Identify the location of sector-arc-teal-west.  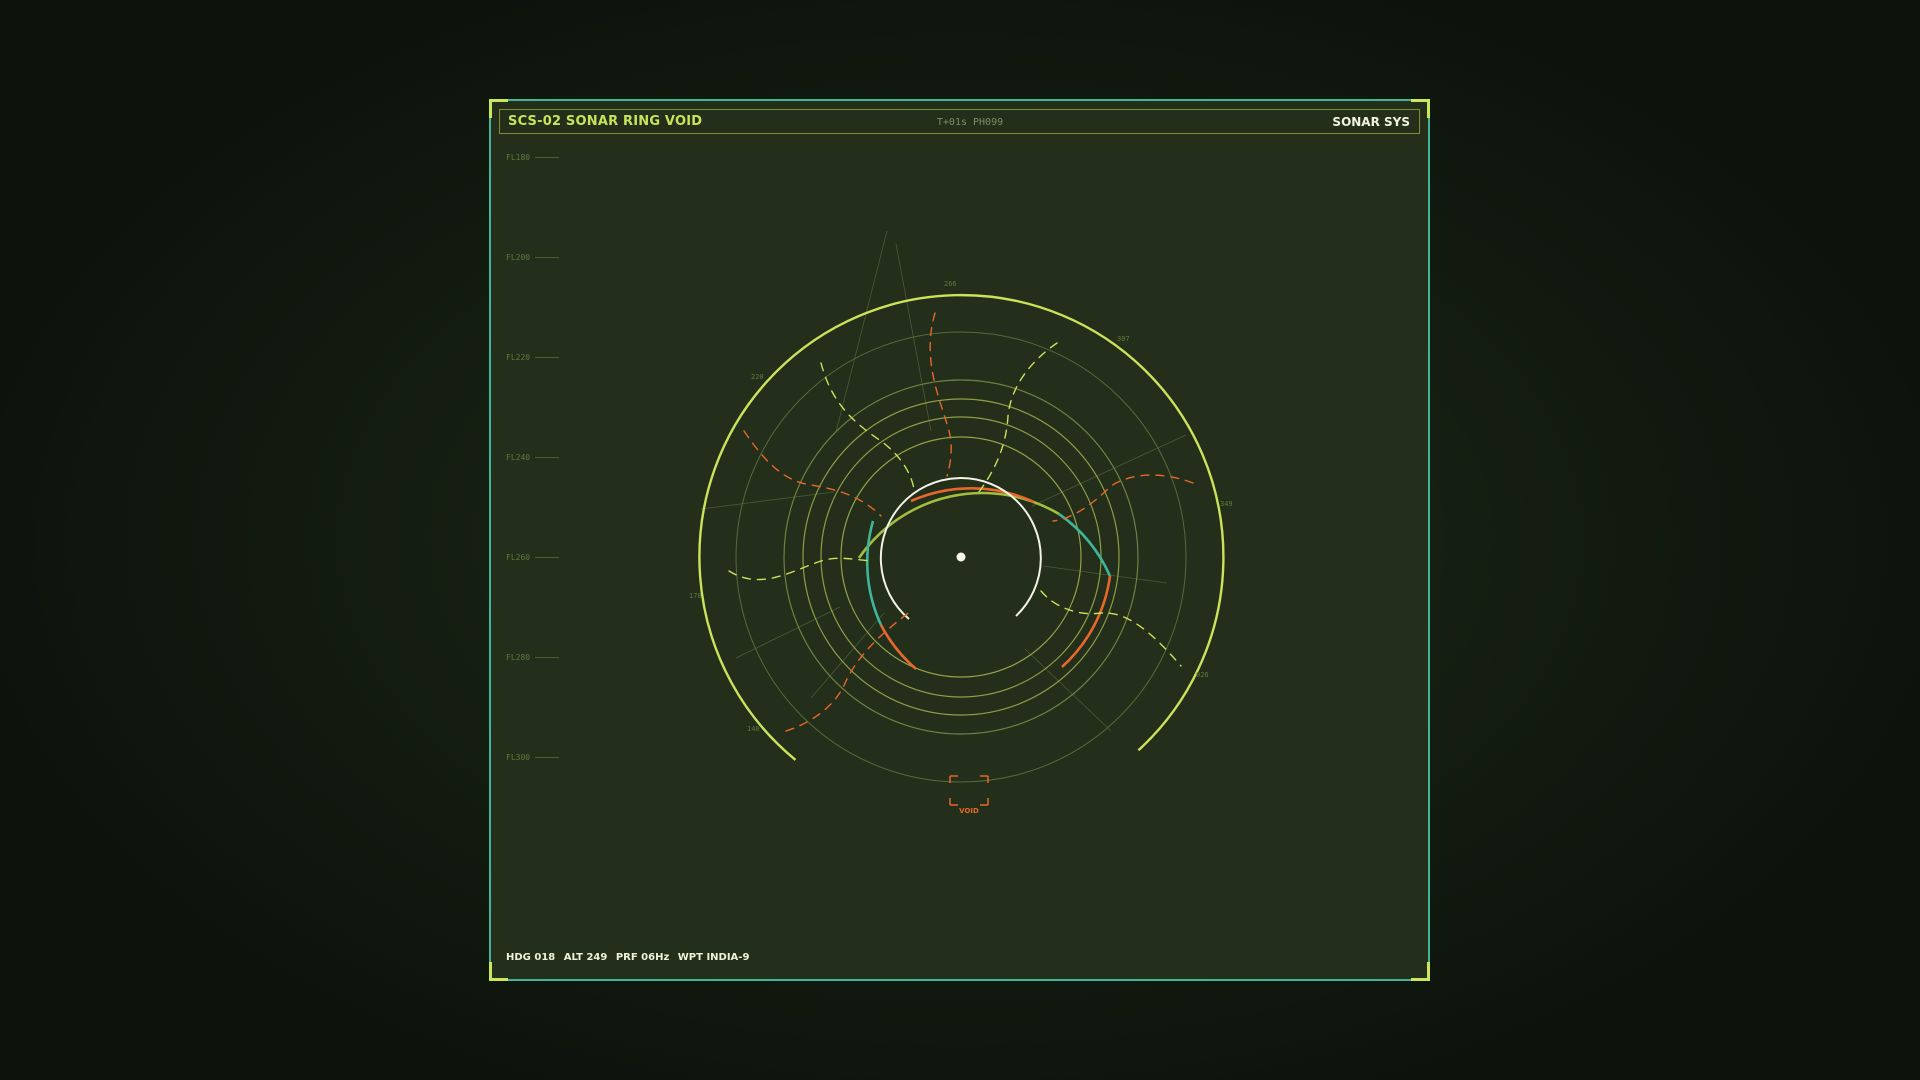
(874, 573).